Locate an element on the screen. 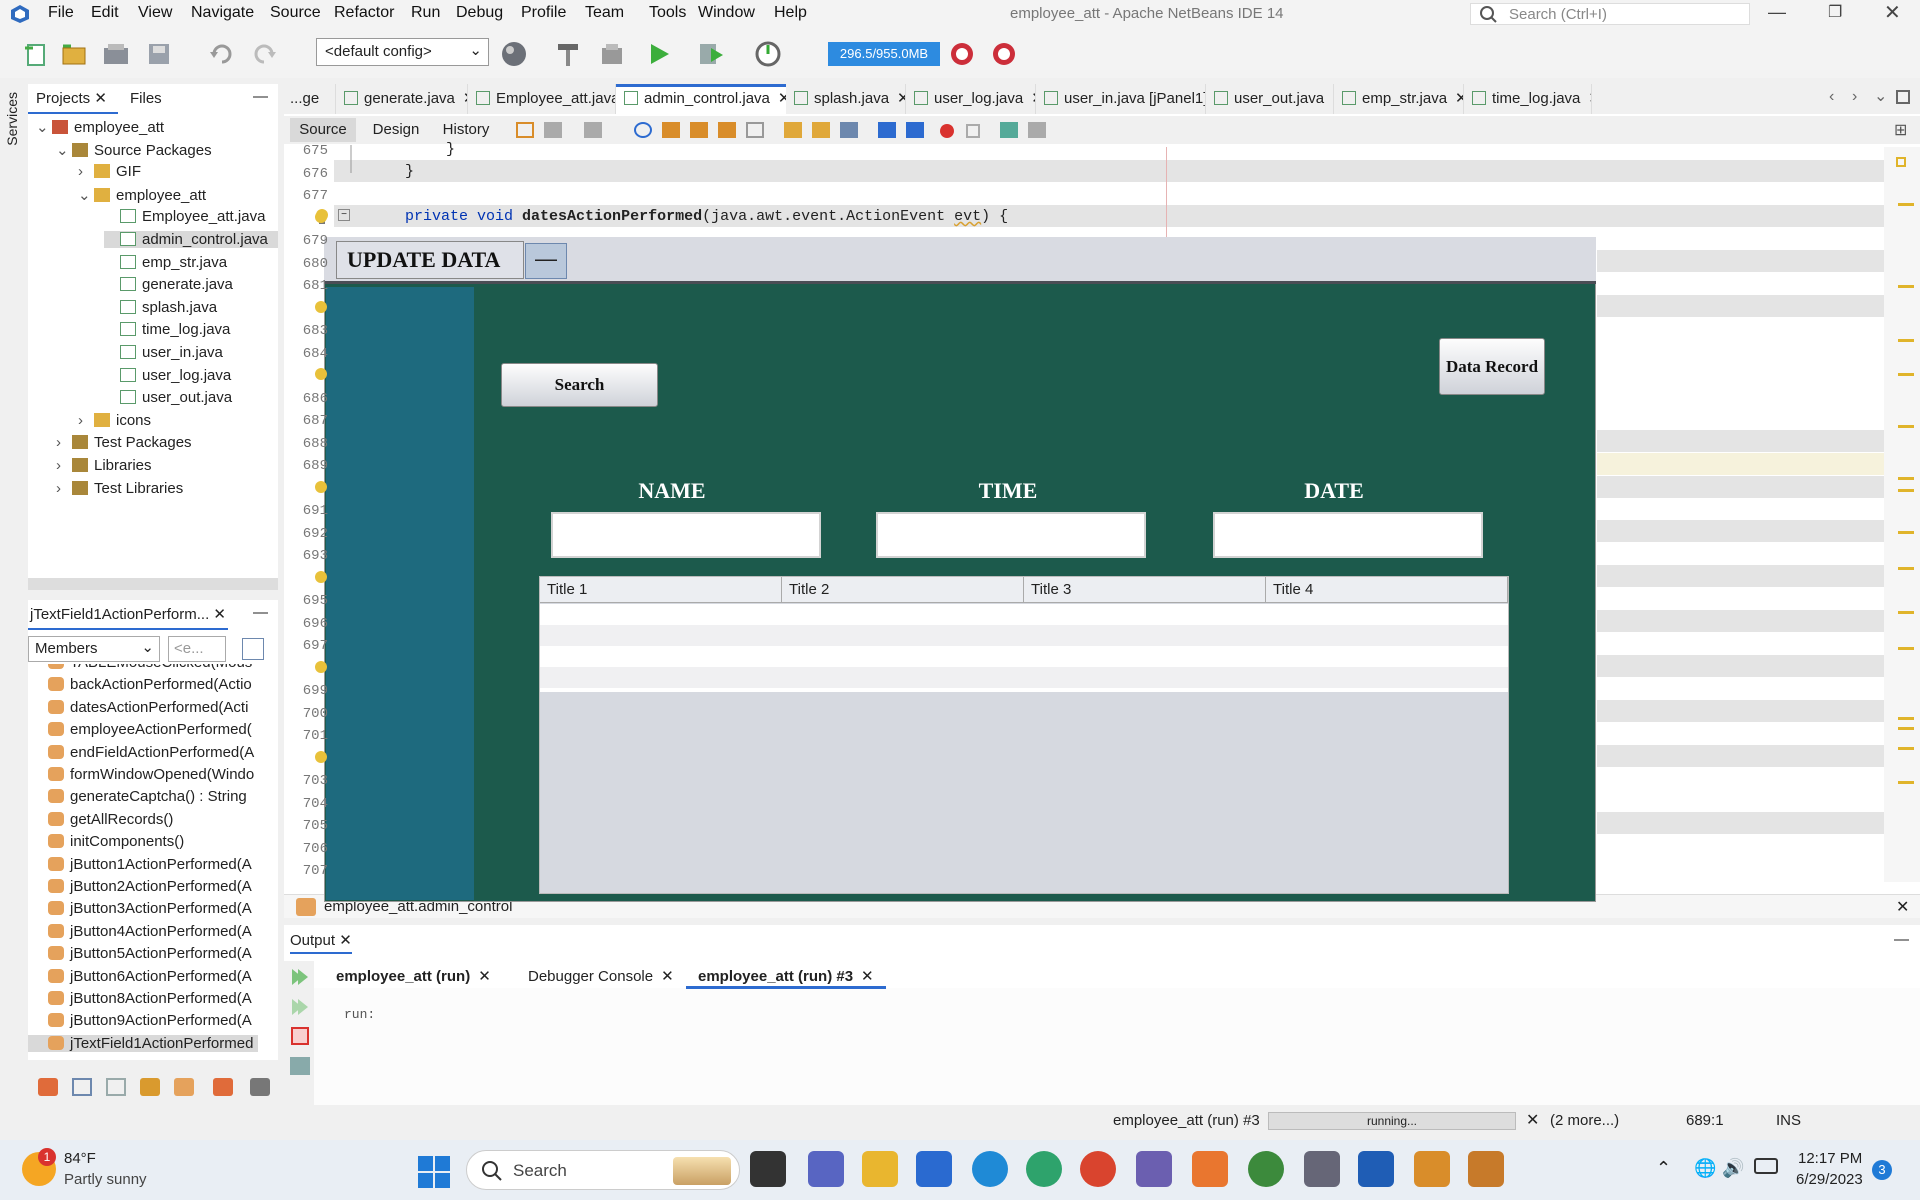  tree-item: user_in.java is located at coordinates (163, 352).